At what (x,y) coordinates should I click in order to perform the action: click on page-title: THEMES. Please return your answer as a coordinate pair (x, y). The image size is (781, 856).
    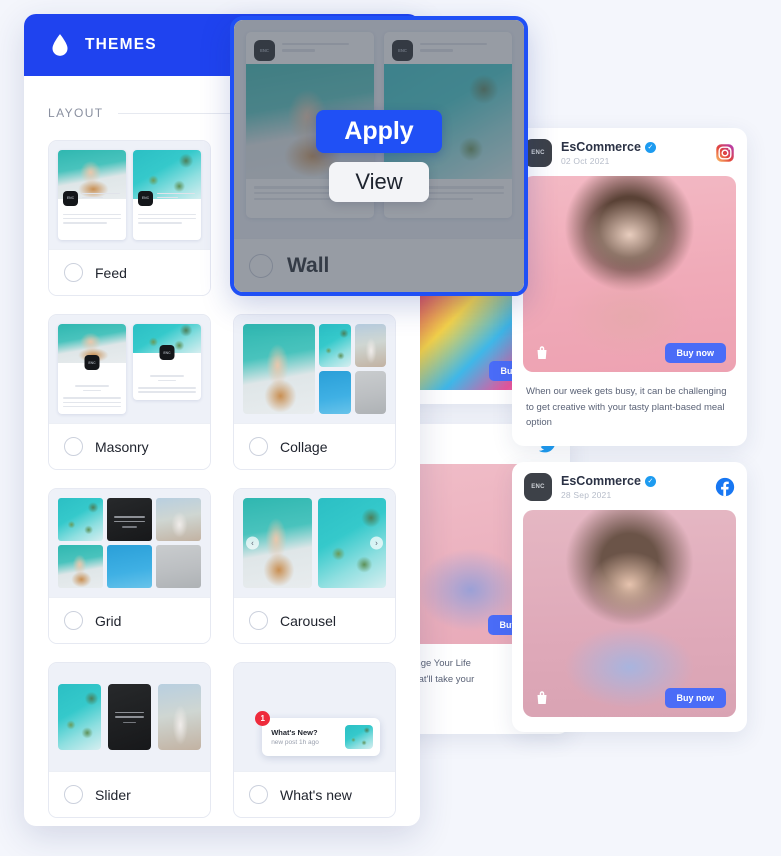
    Looking at the image, I should click on (121, 44).